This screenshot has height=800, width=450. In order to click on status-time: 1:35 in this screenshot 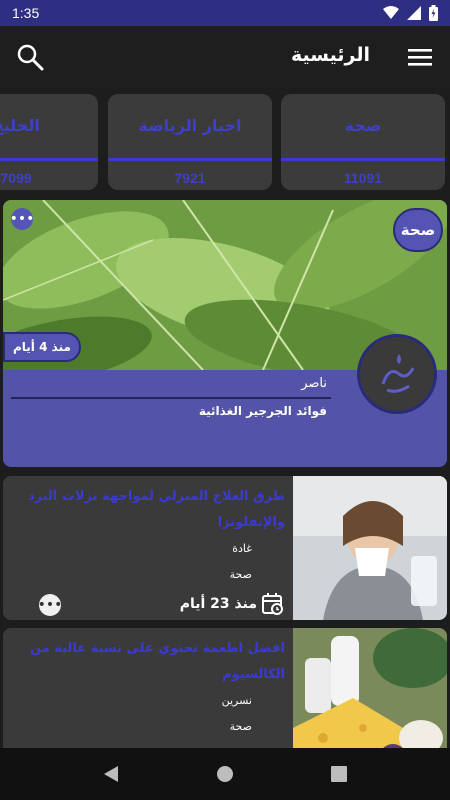, I will do `click(26, 13)`.